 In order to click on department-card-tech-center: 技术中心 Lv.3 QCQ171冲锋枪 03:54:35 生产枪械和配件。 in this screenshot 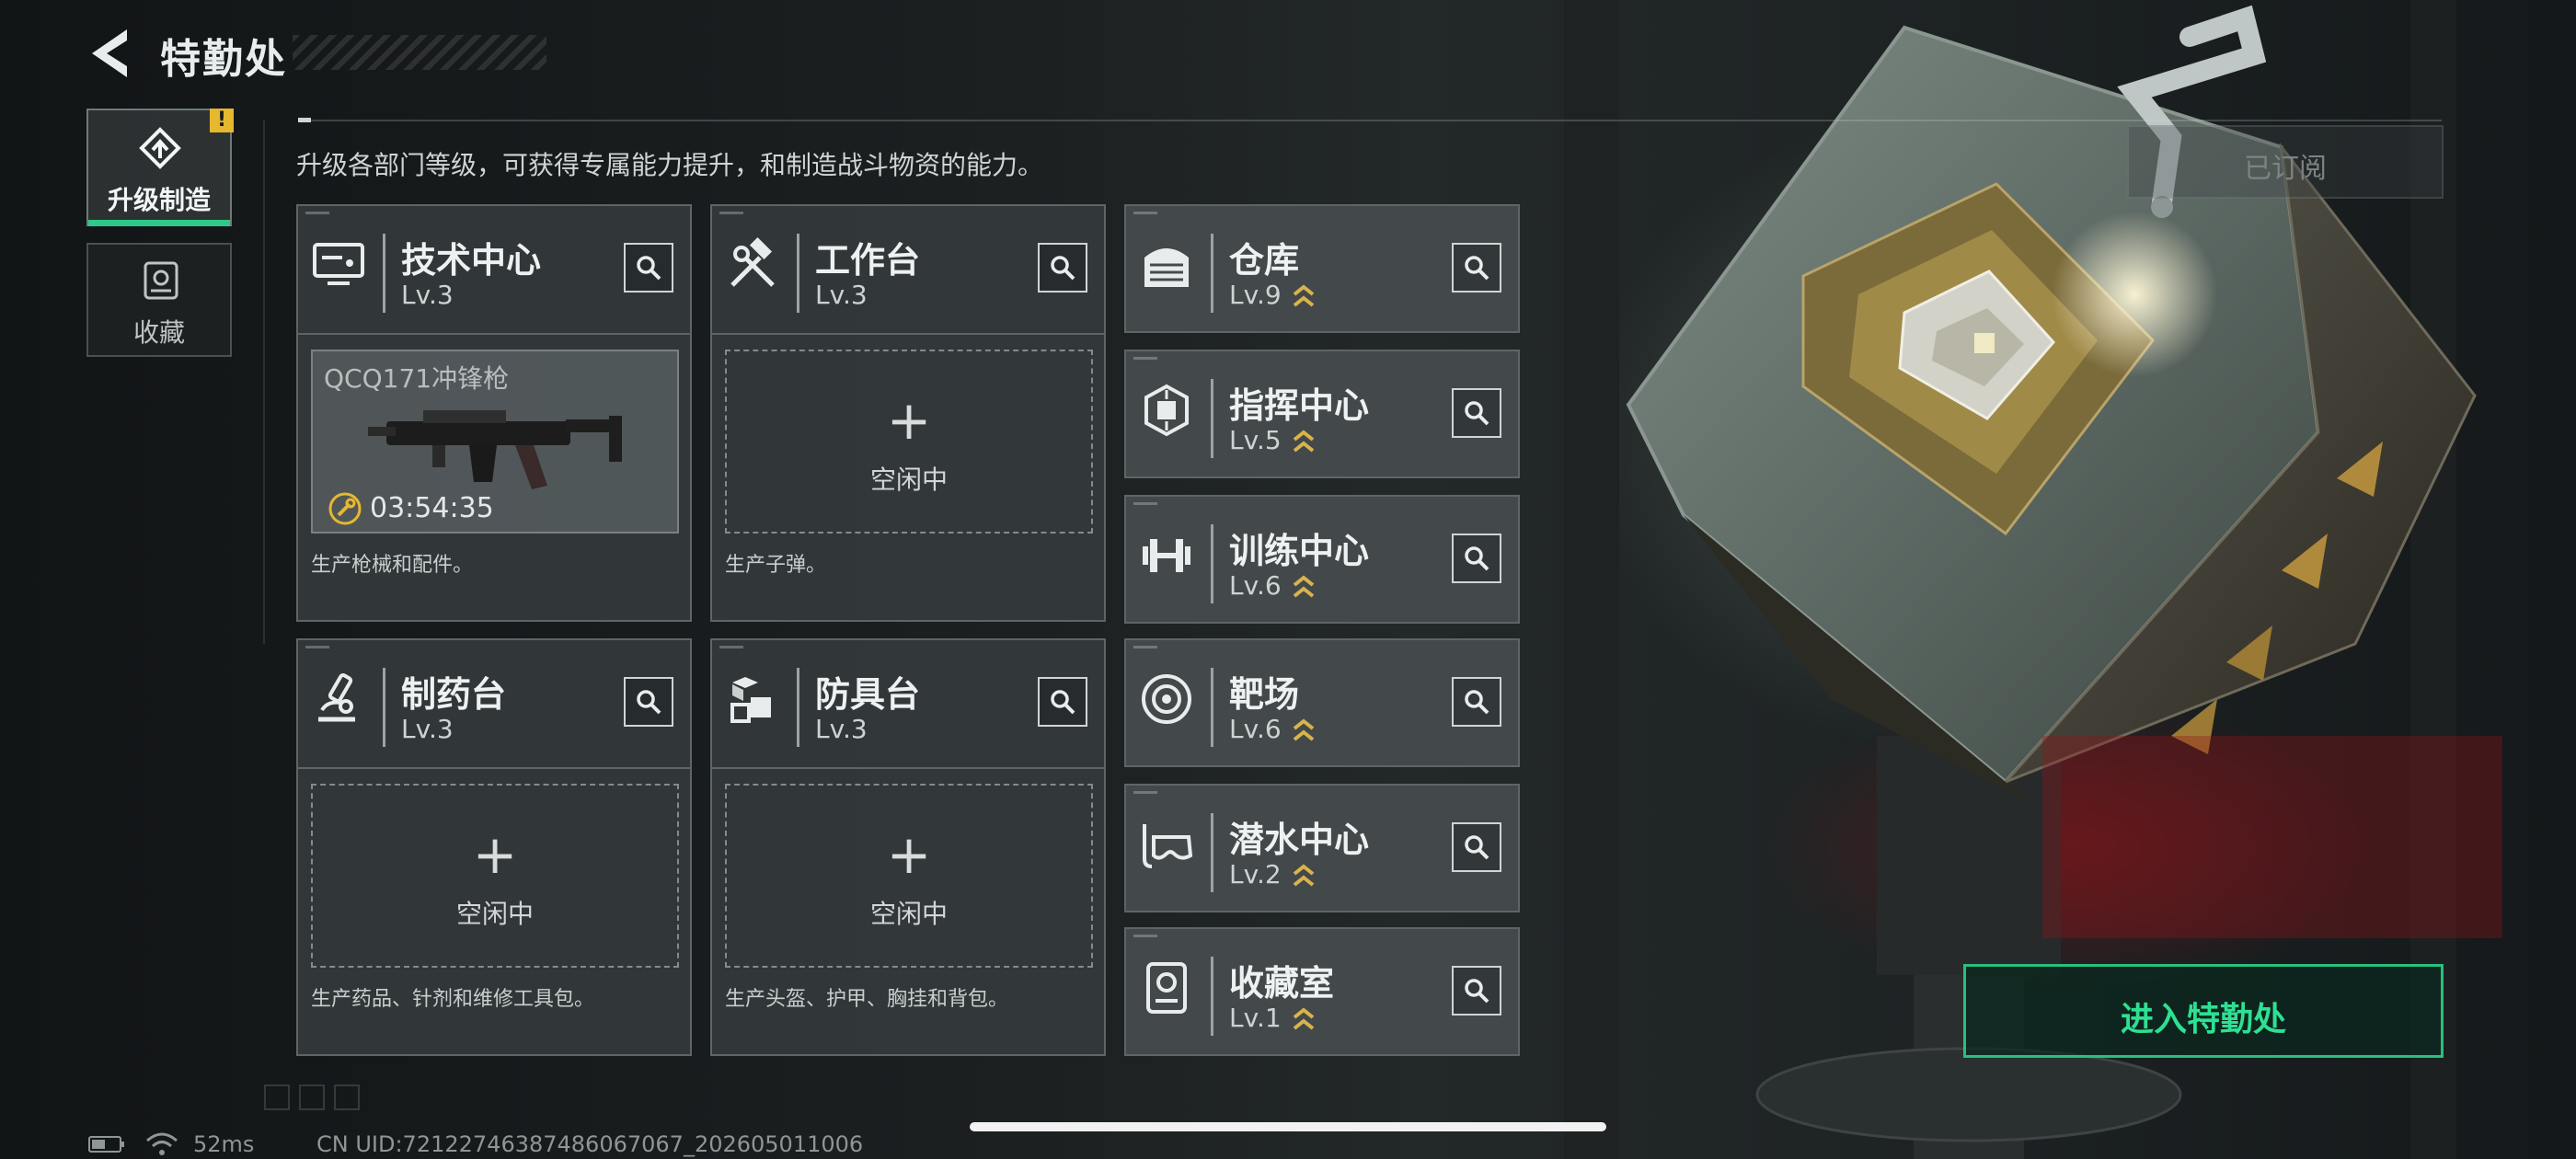, I will do `click(494, 413)`.